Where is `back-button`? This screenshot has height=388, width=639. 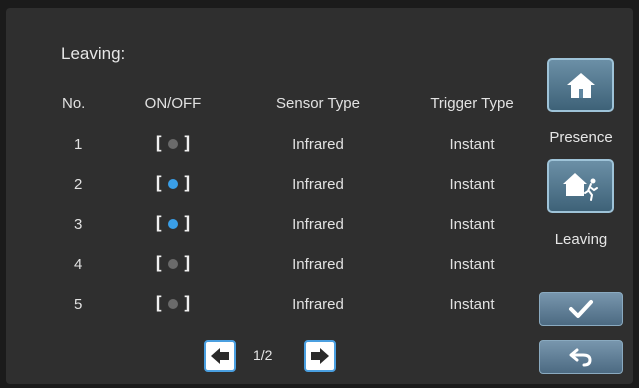
back-button is located at coordinates (581, 357).